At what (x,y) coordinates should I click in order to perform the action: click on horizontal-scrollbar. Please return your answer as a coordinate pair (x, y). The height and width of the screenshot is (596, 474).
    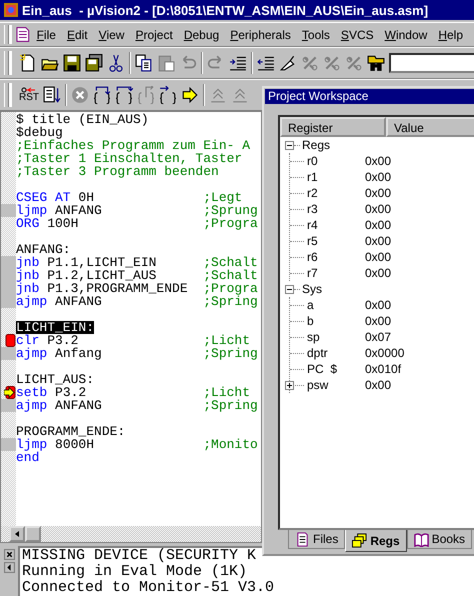
    Looking at the image, I should click on (131, 534).